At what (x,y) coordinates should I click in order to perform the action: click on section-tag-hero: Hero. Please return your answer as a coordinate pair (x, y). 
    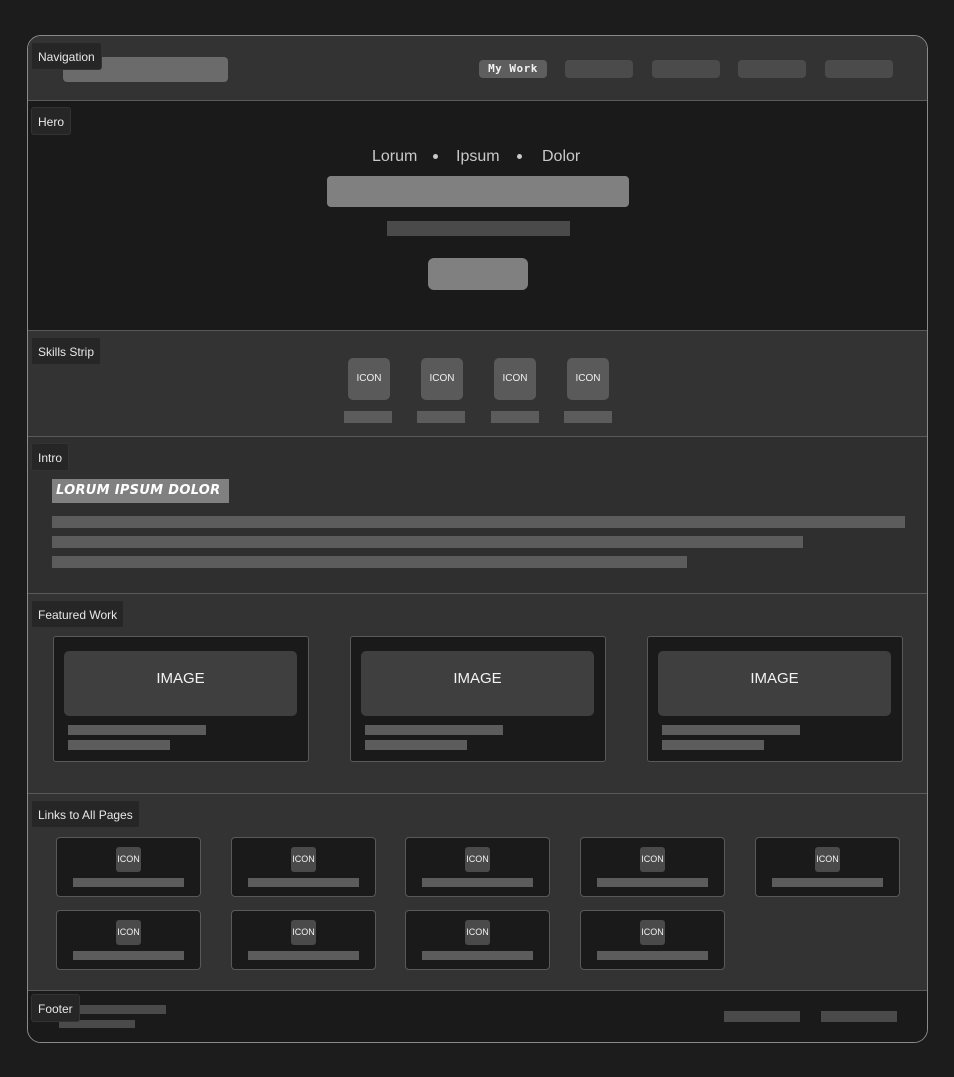
    Looking at the image, I should click on (51, 121).